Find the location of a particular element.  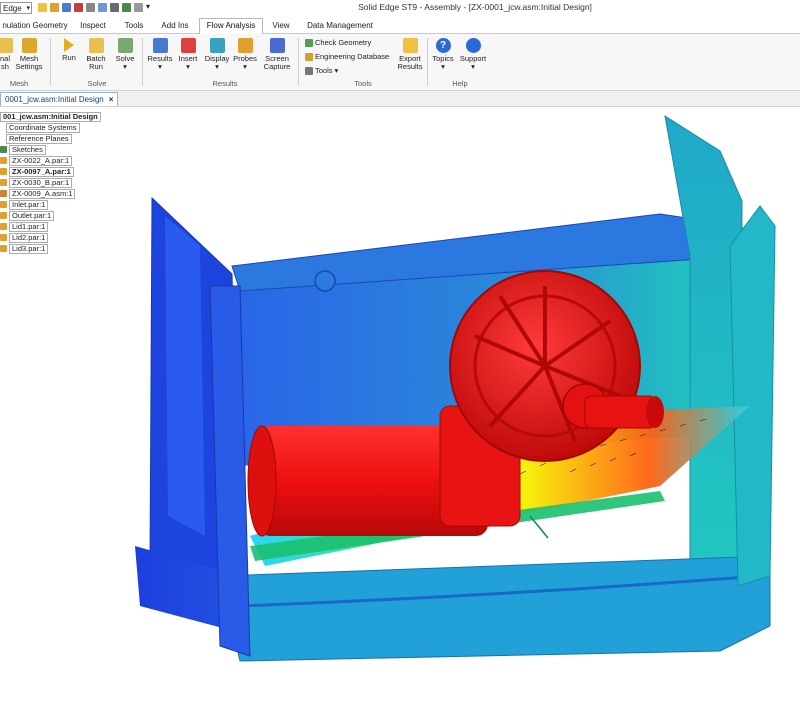

support-button: Support ▾ is located at coordinates (473, 54).